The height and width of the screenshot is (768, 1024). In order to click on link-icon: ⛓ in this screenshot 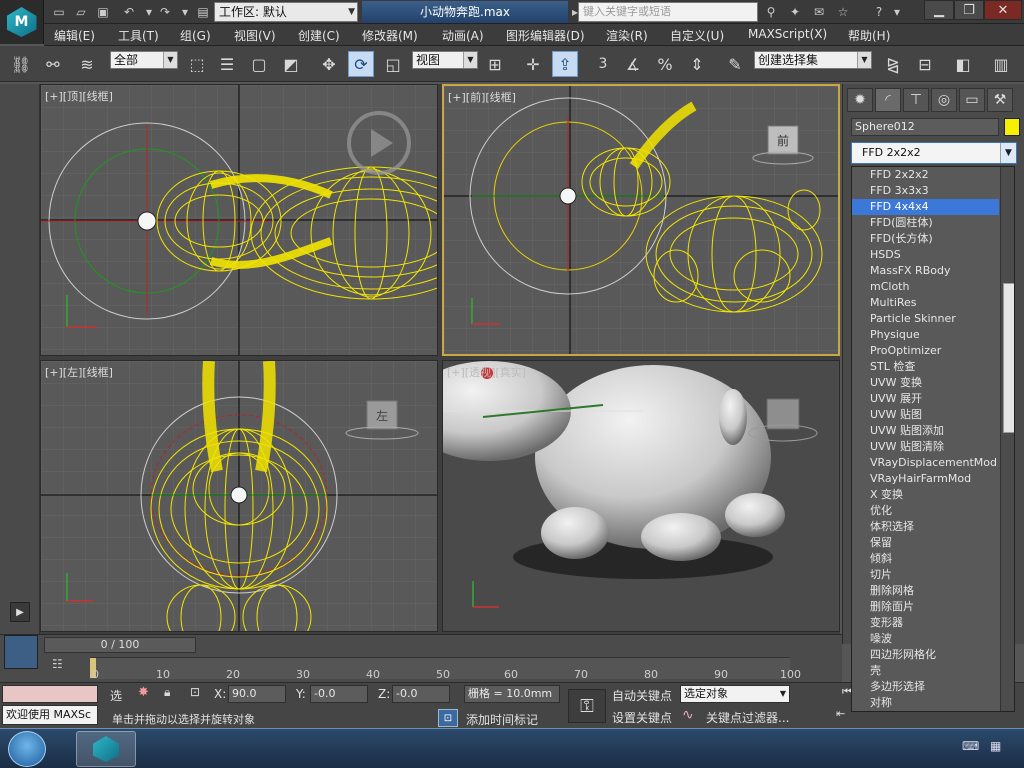, I will do `click(21, 64)`.